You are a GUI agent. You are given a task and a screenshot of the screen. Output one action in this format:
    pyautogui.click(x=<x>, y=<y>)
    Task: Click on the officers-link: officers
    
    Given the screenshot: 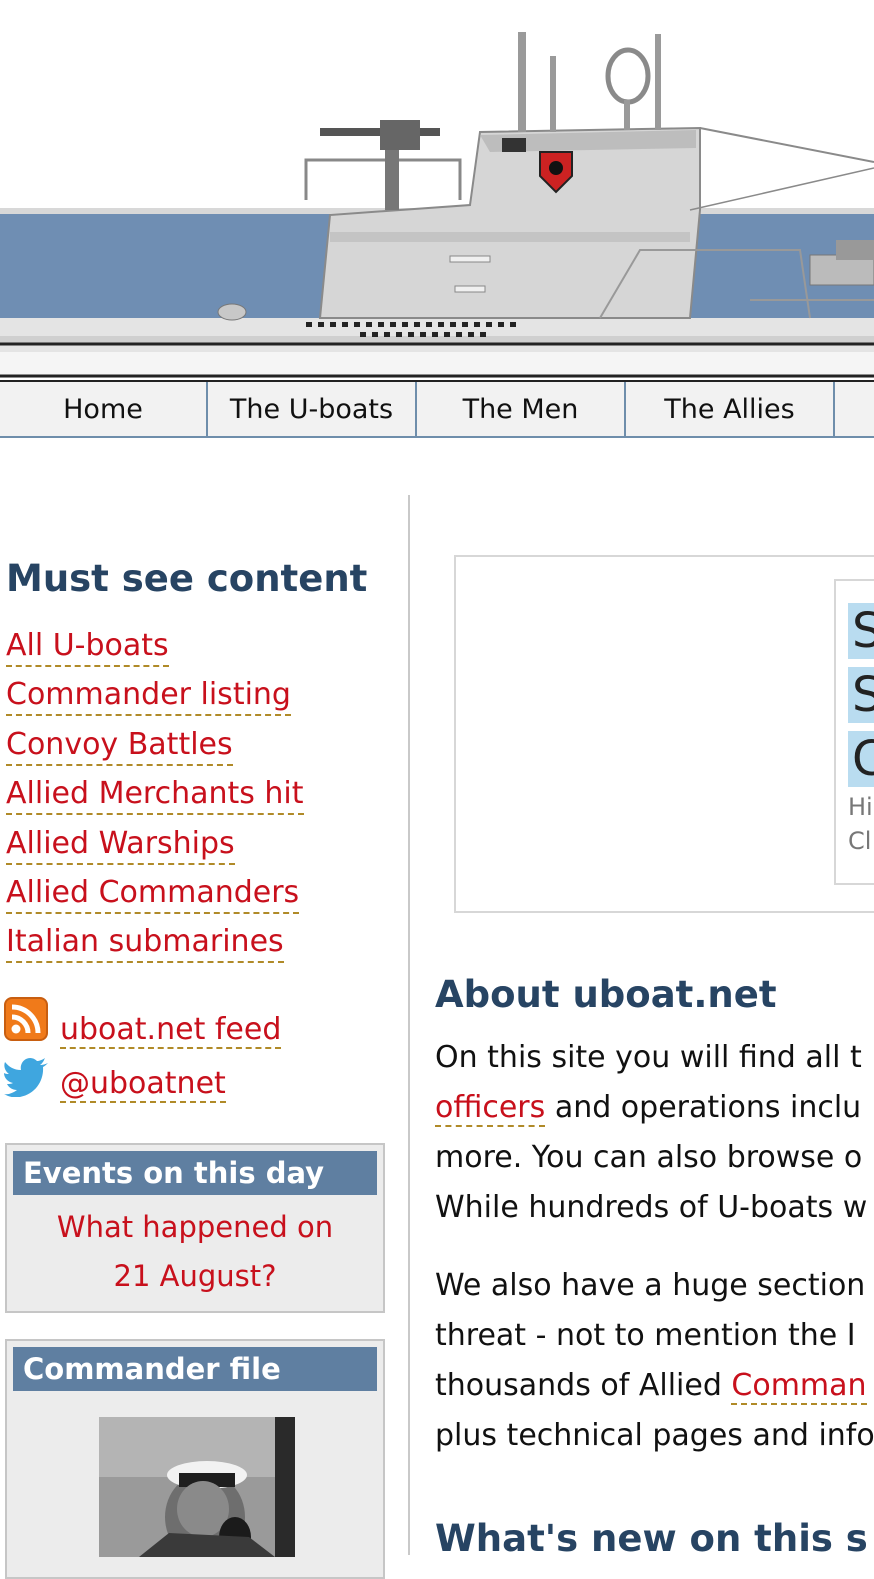 What is the action you would take?
    pyautogui.click(x=490, y=1108)
    